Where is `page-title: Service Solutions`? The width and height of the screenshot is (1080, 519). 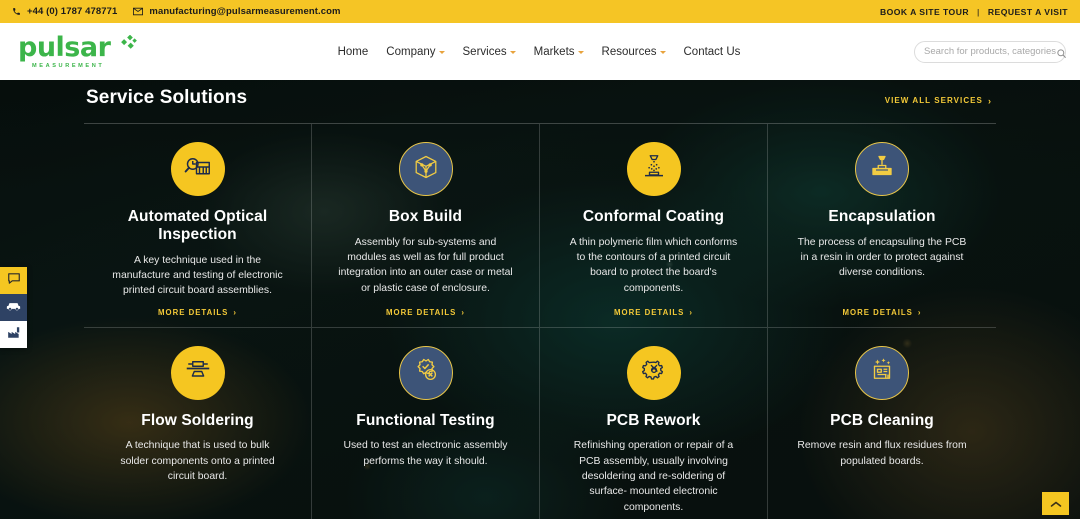 page-title: Service Solutions is located at coordinates (167, 97).